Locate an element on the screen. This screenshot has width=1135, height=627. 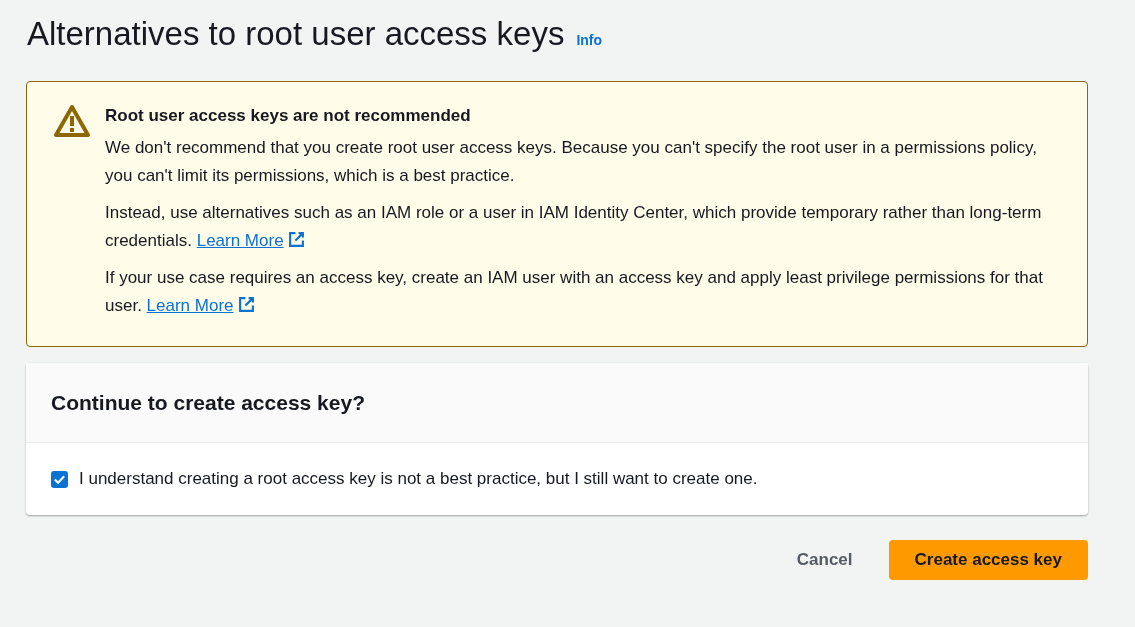
cancel-button: Cancel is located at coordinates (824, 560).